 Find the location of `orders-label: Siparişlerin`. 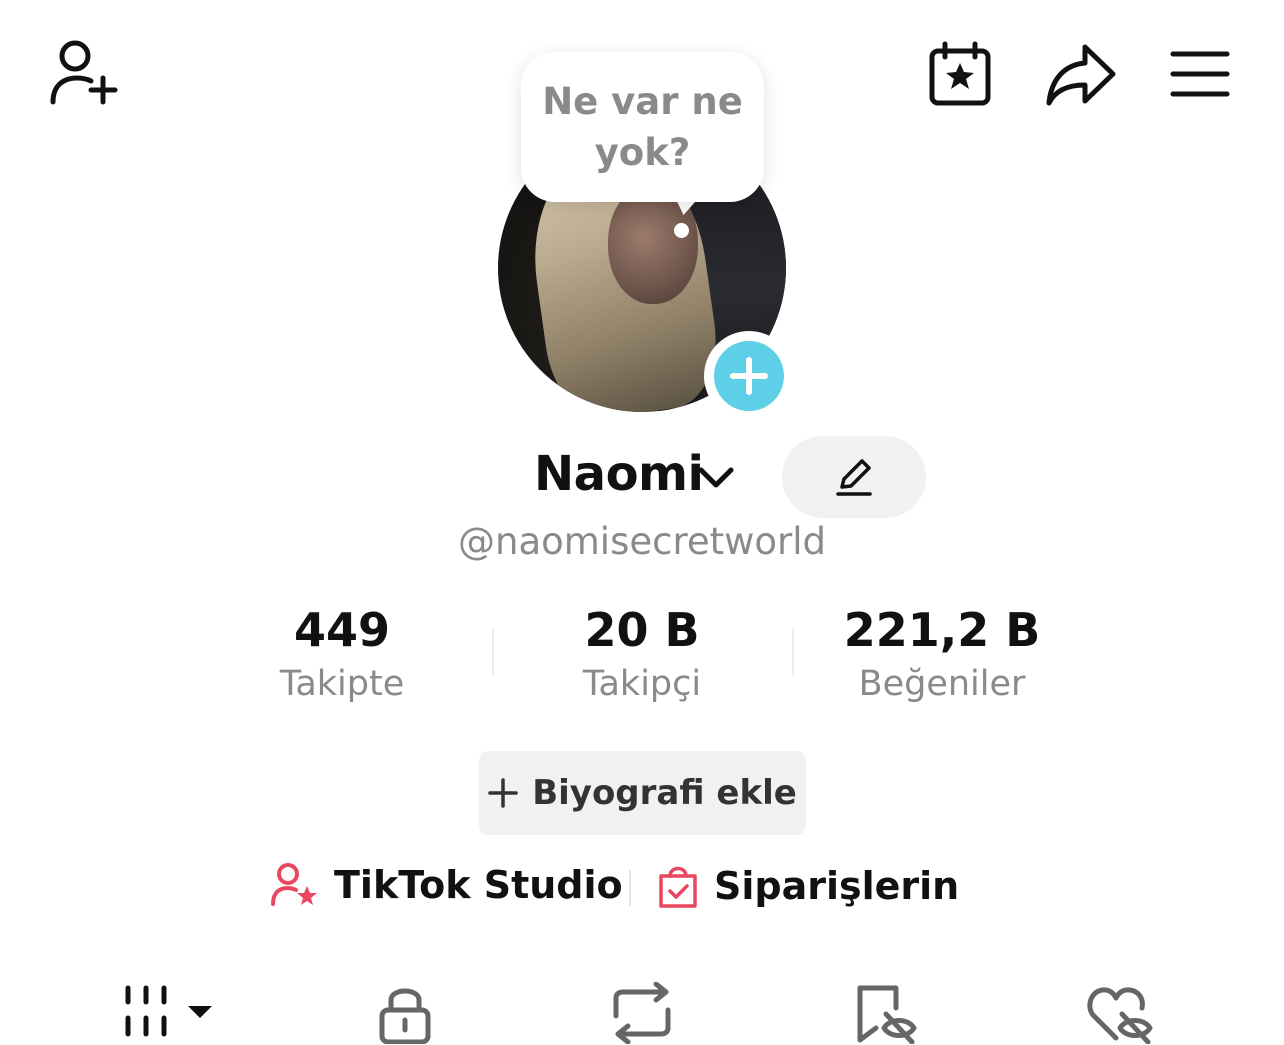

orders-label: Siparişlerin is located at coordinates (837, 886).